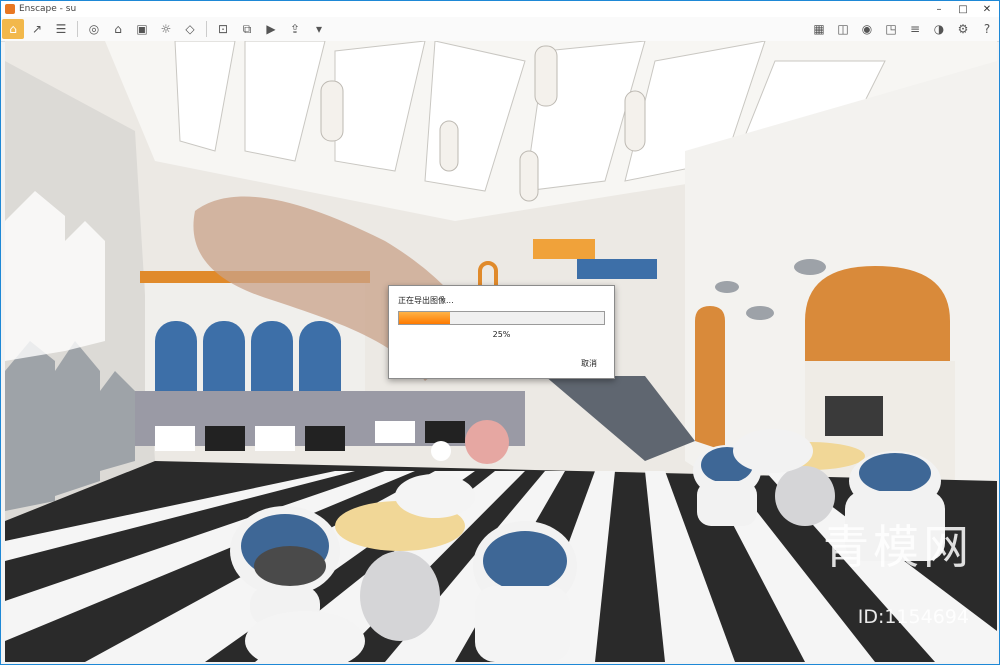 Image resolution: width=1000 pixels, height=665 pixels. Describe the element at coordinates (501, 318) in the screenshot. I see `export-progress-bar` at that location.